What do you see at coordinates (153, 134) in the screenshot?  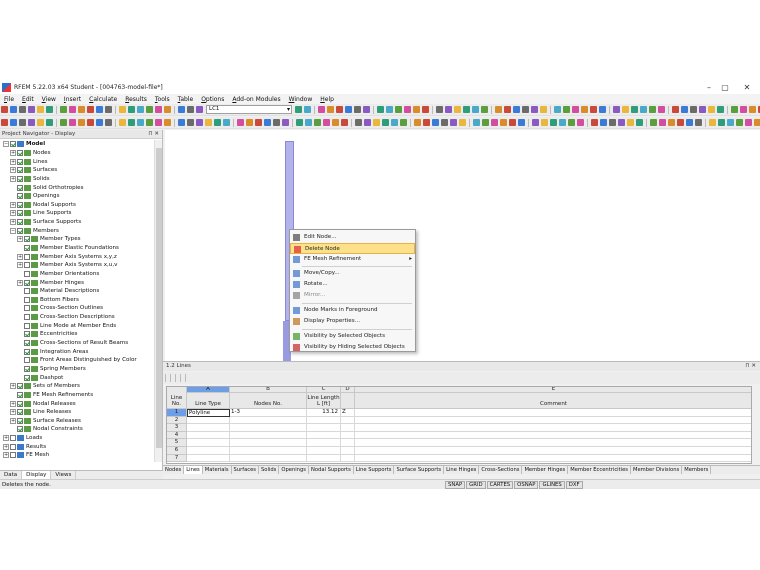 I see `navigator-close-icon: ⊓ ✕` at bounding box center [153, 134].